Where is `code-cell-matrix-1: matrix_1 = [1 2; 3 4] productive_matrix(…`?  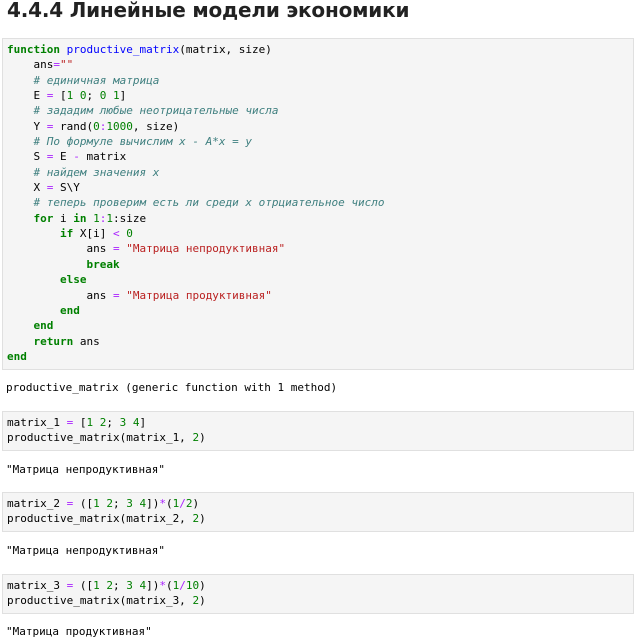
code-cell-matrix-1: matrix_1 = [1 2; 3 4] productive_matrix(… is located at coordinates (318, 431).